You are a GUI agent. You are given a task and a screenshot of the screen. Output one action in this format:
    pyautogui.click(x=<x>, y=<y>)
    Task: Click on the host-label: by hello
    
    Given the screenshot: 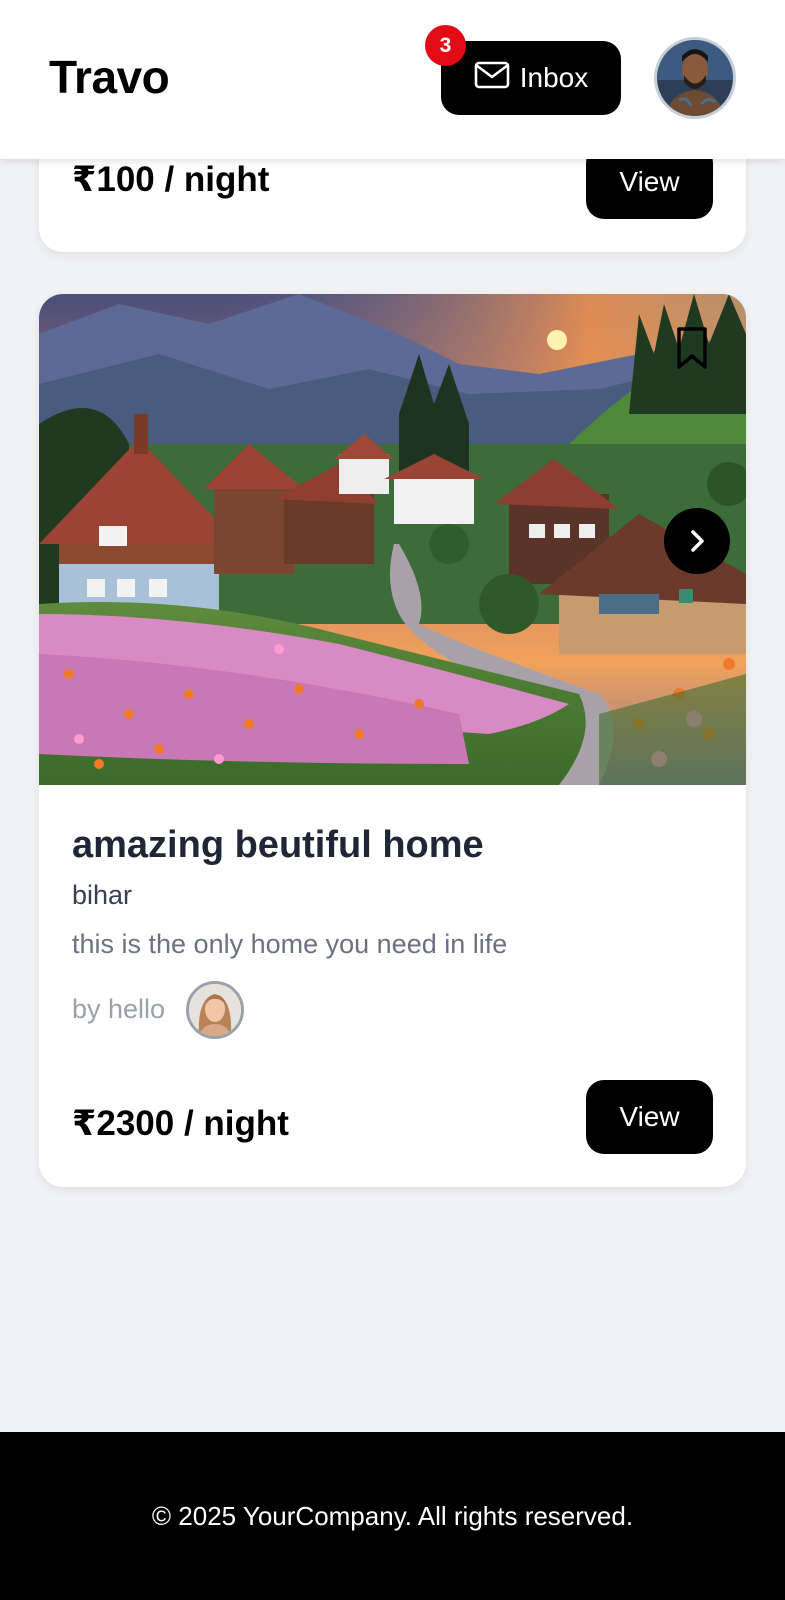 What is the action you would take?
    pyautogui.click(x=119, y=1009)
    